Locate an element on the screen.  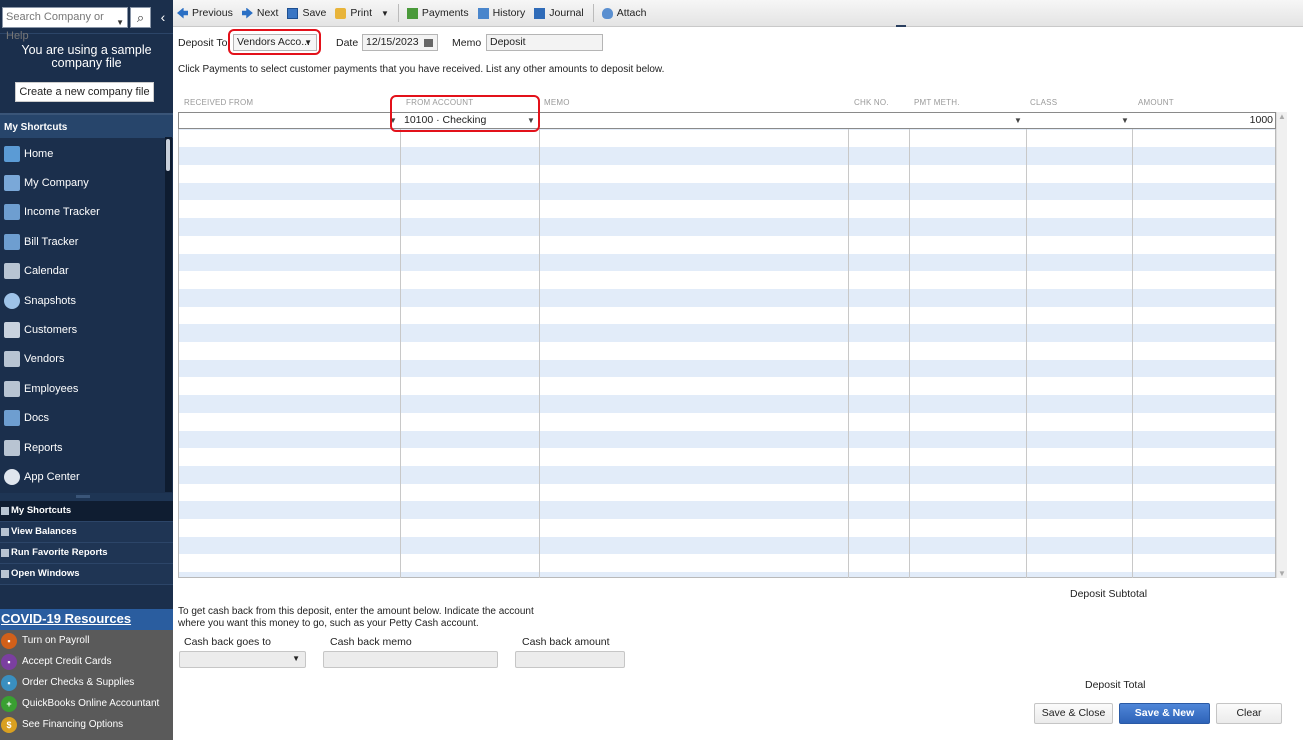
pmt-meth-cell is located at coordinates (967, 120).